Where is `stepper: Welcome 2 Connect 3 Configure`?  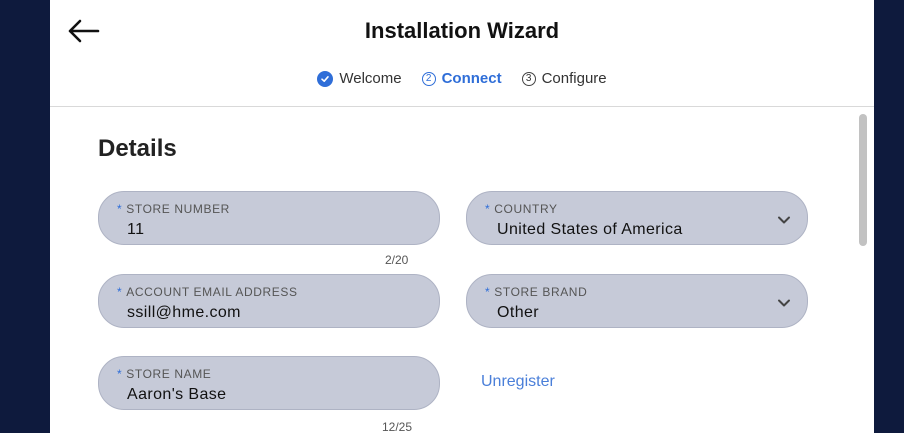
stepper: Welcome 2 Connect 3 Configure is located at coordinates (462, 78).